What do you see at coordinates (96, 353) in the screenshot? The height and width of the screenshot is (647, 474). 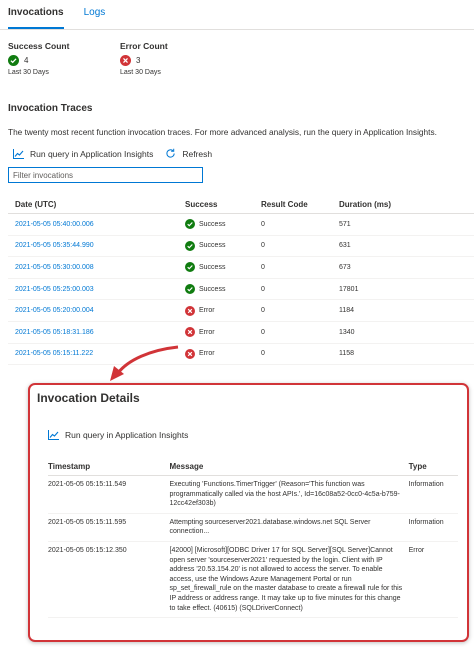 I see `invocation-date-link: 2021-05-05 05:15:11.222` at bounding box center [96, 353].